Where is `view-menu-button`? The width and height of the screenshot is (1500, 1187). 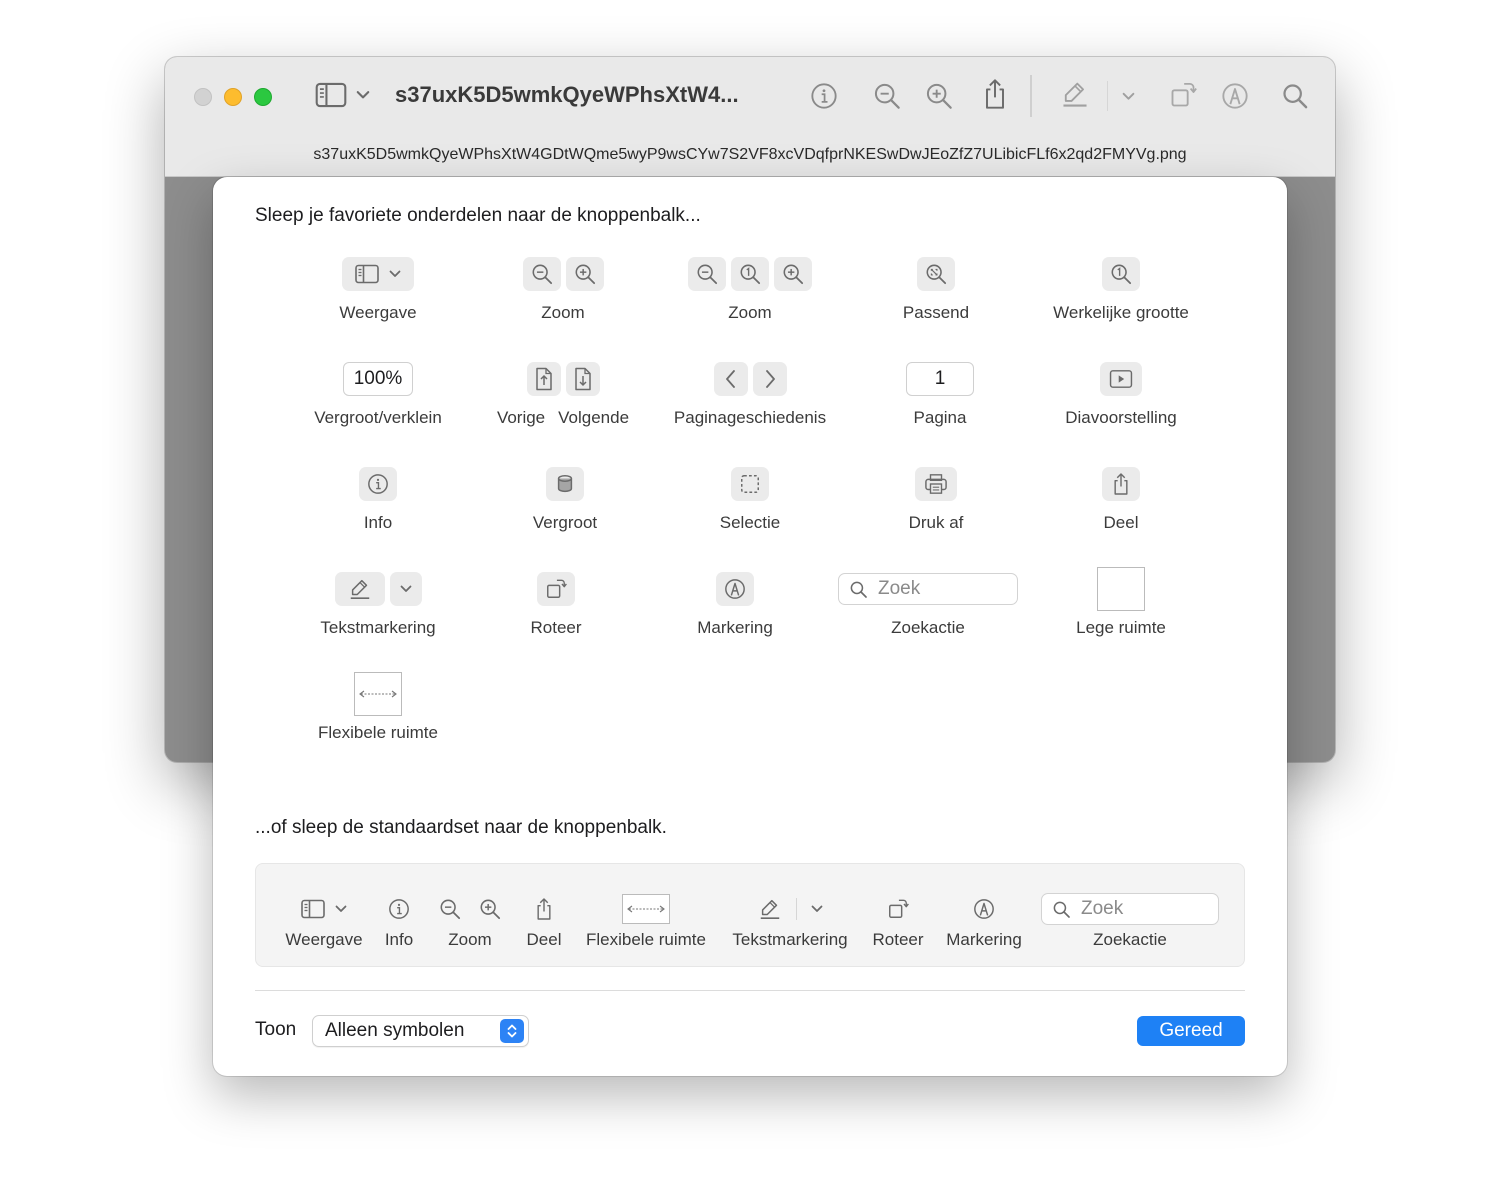 view-menu-button is located at coordinates (363, 95).